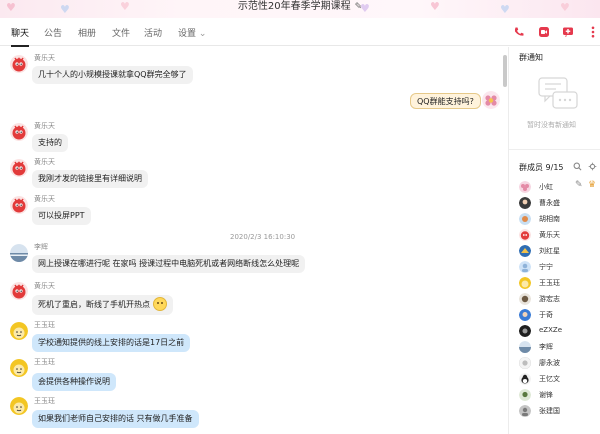  I want to click on more-icon, so click(593, 32).